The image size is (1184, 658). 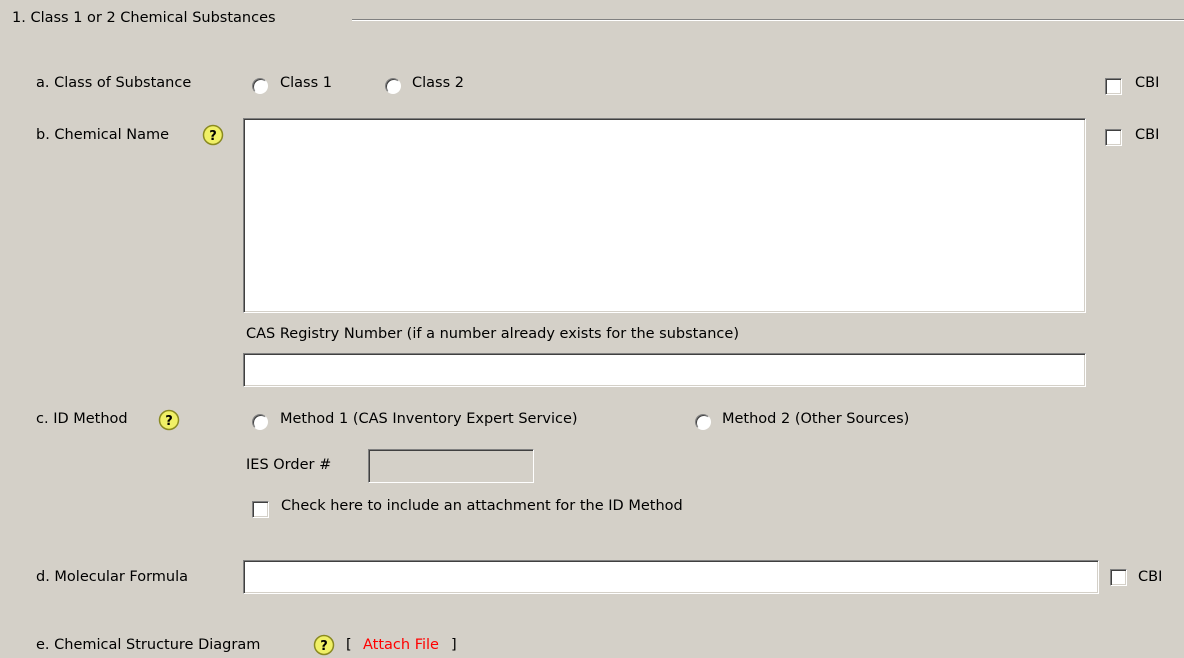 I want to click on molecular-formula-cbi-label: CBI, so click(x=1150, y=577).